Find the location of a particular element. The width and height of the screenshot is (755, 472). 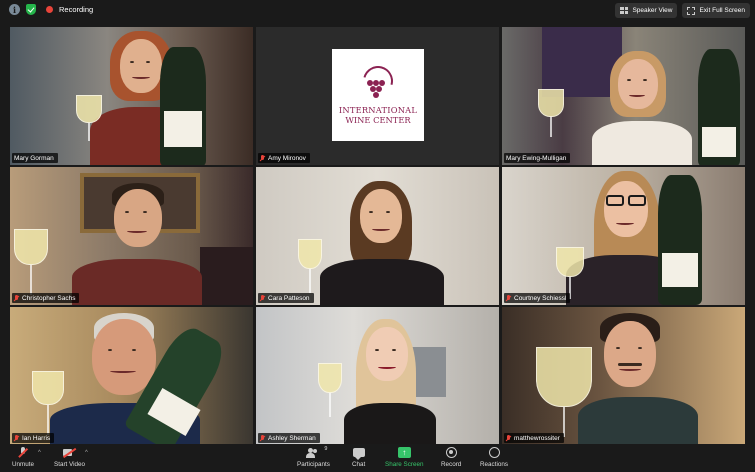

video-tile-amy-mironov: INTERNATIONAL WINE CENTER Amy Mironov is located at coordinates (377, 96).